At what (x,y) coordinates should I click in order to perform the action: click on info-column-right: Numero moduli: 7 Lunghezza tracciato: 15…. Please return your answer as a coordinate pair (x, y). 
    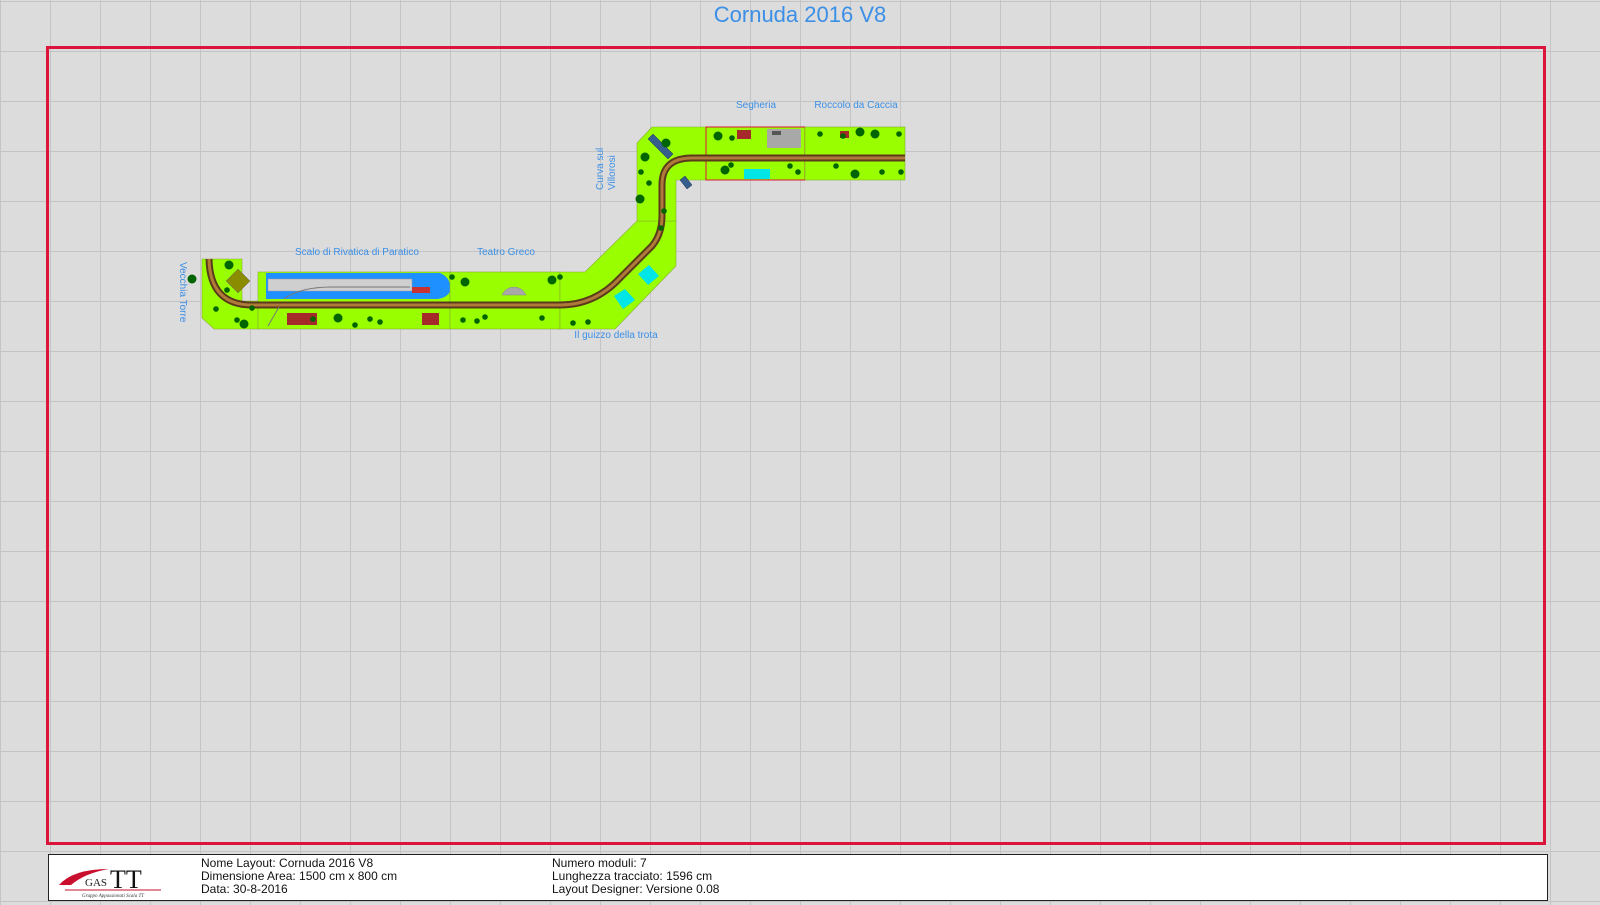
    Looking at the image, I should click on (635, 876).